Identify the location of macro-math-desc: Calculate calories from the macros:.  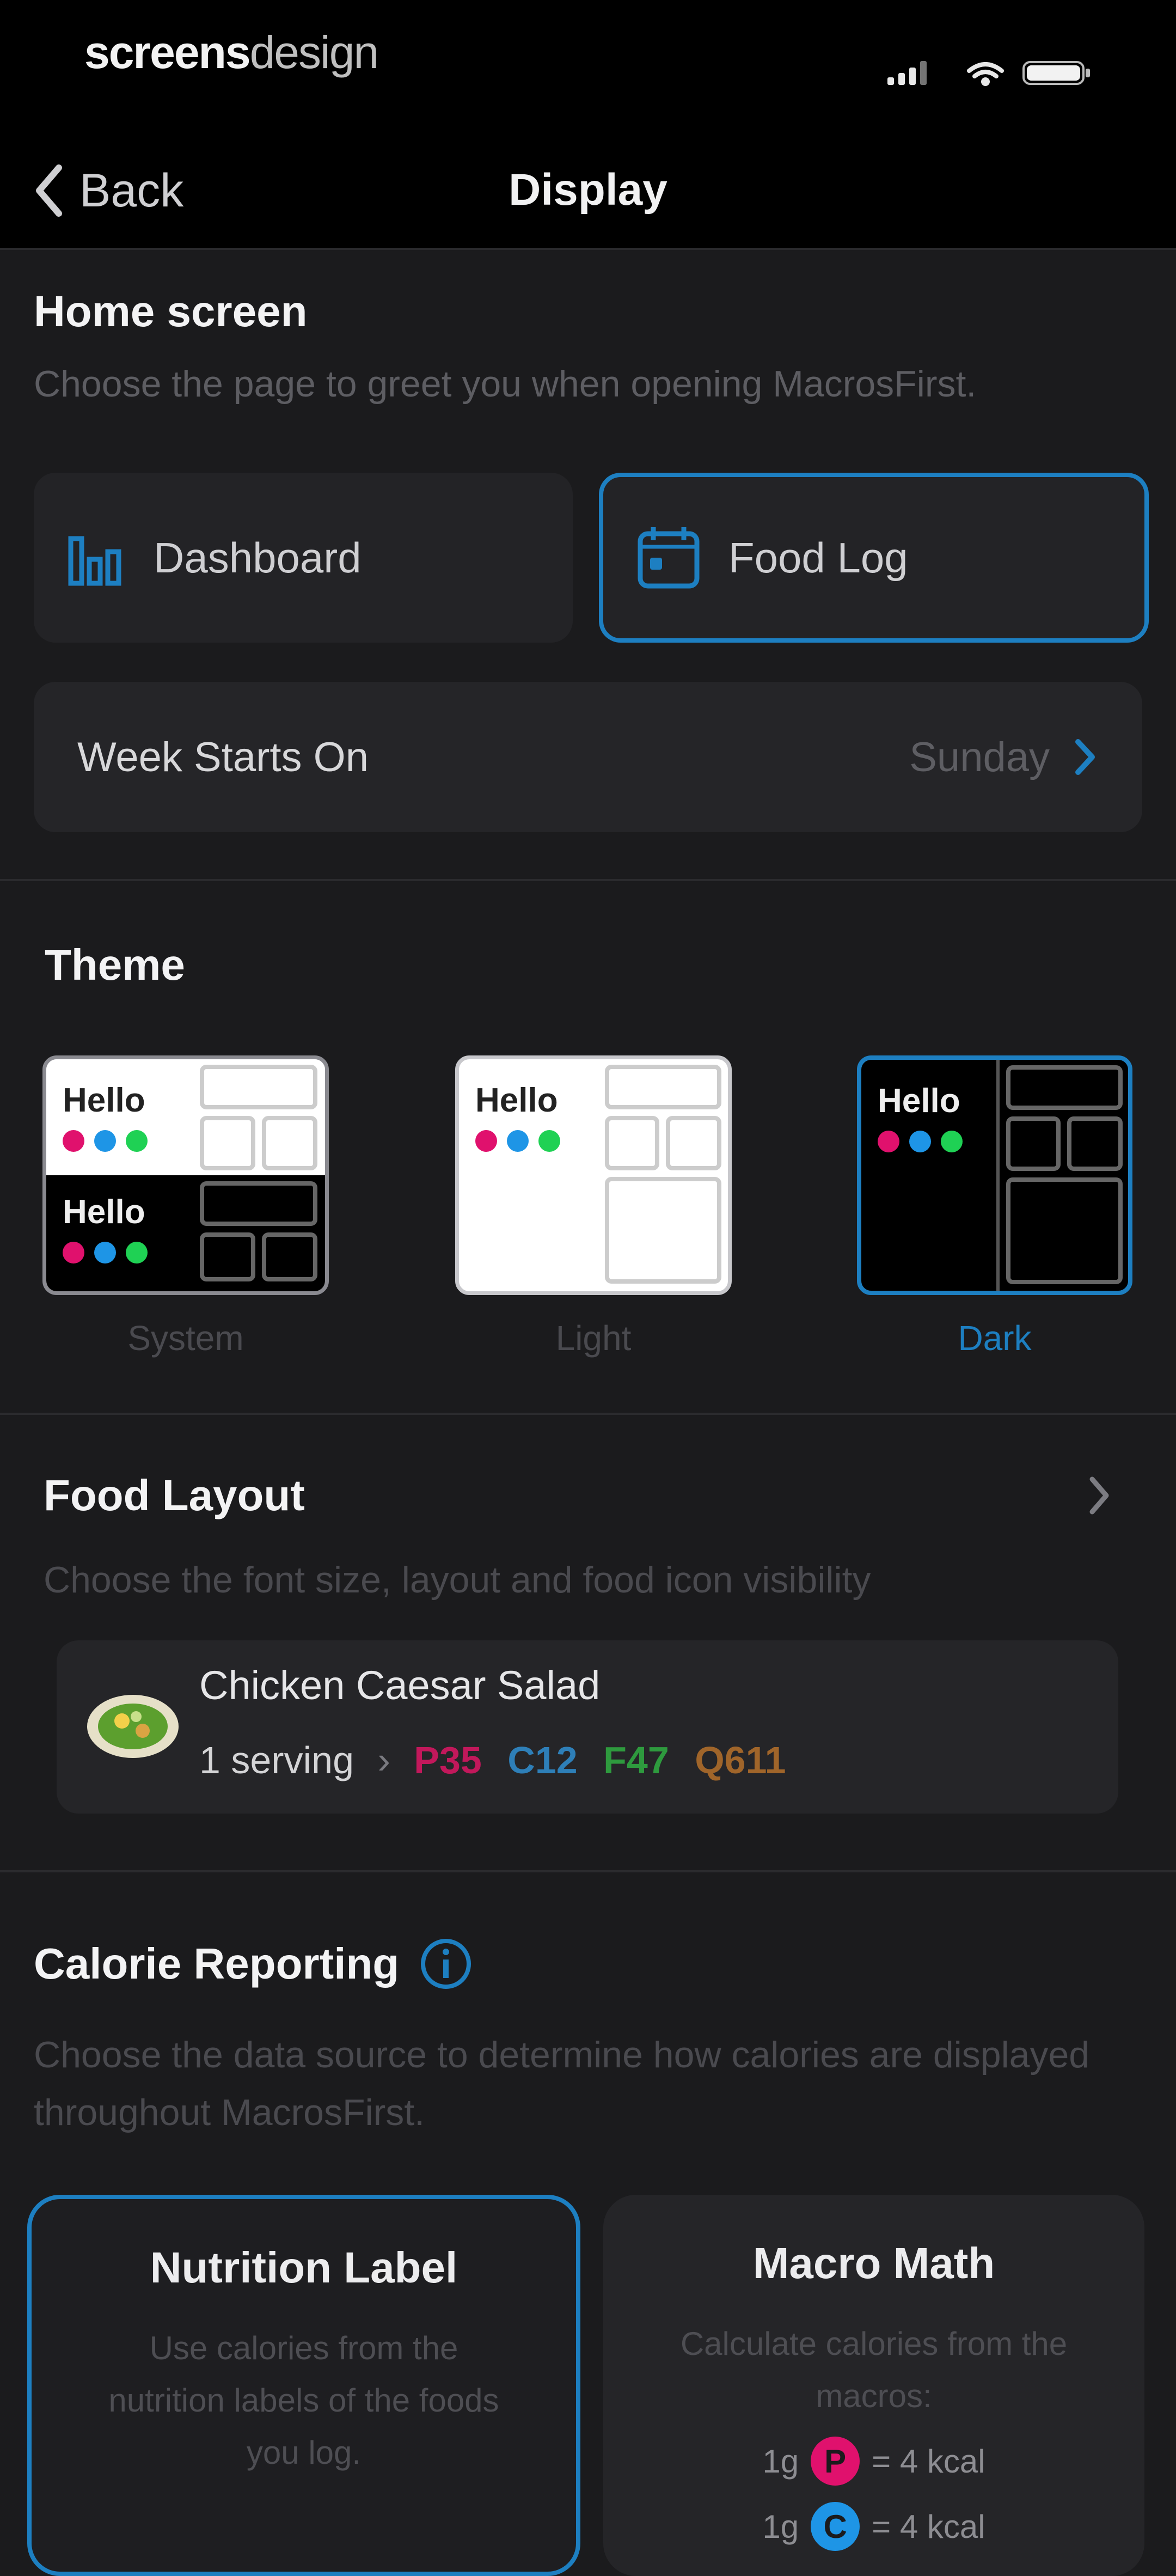
(874, 2369).